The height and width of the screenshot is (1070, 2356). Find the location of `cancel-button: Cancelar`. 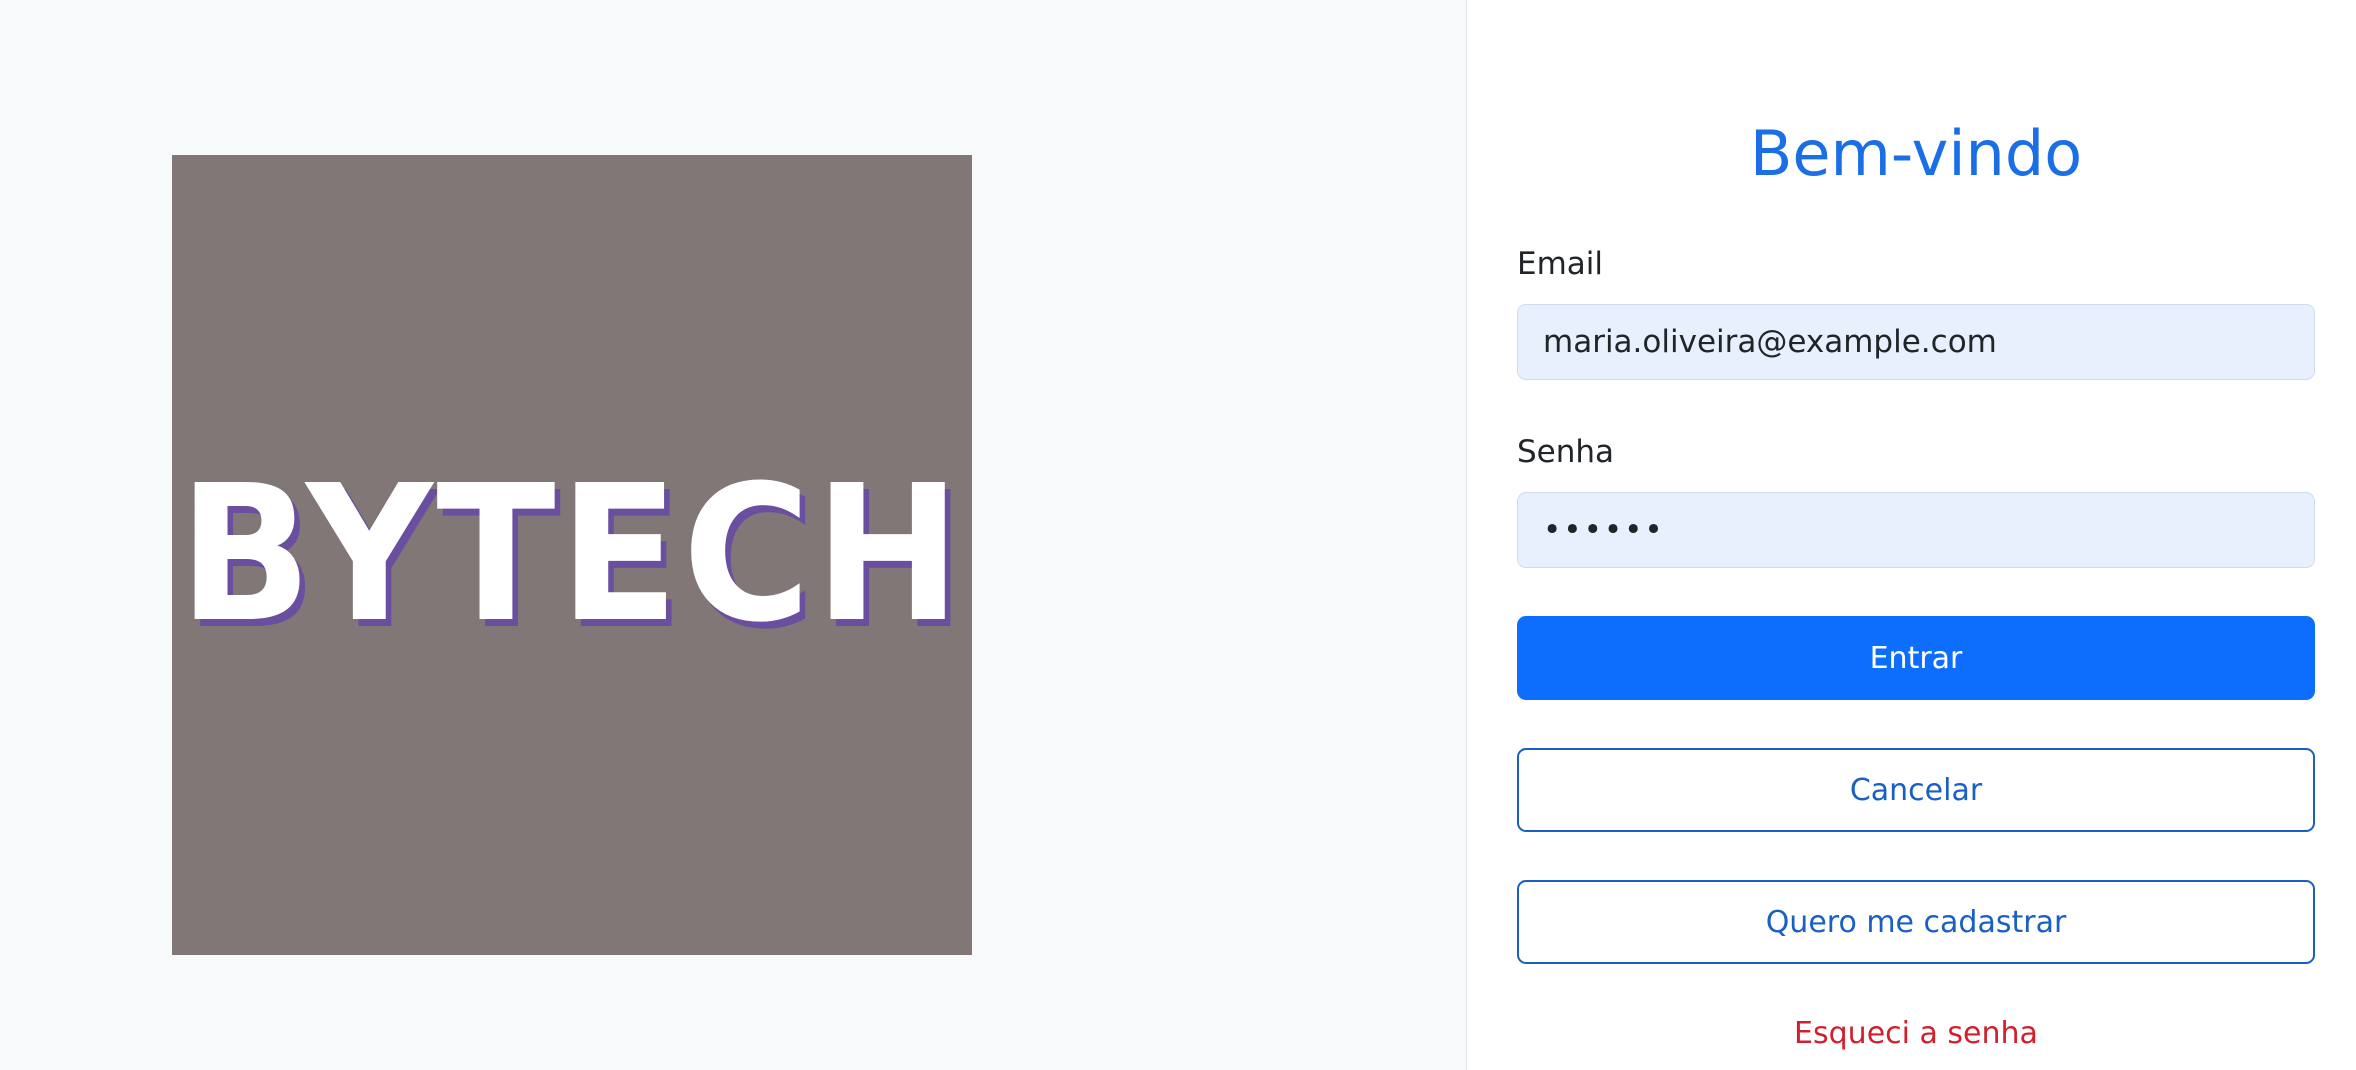

cancel-button: Cancelar is located at coordinates (1916, 790).